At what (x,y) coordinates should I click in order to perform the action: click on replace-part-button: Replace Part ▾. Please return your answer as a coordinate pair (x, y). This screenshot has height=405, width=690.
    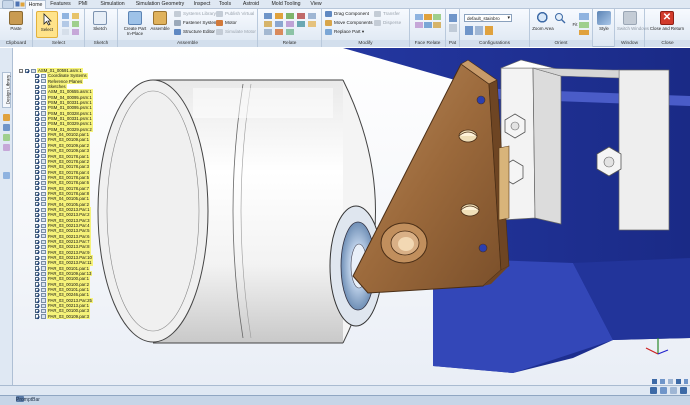
    Looking at the image, I should click on (344, 32).